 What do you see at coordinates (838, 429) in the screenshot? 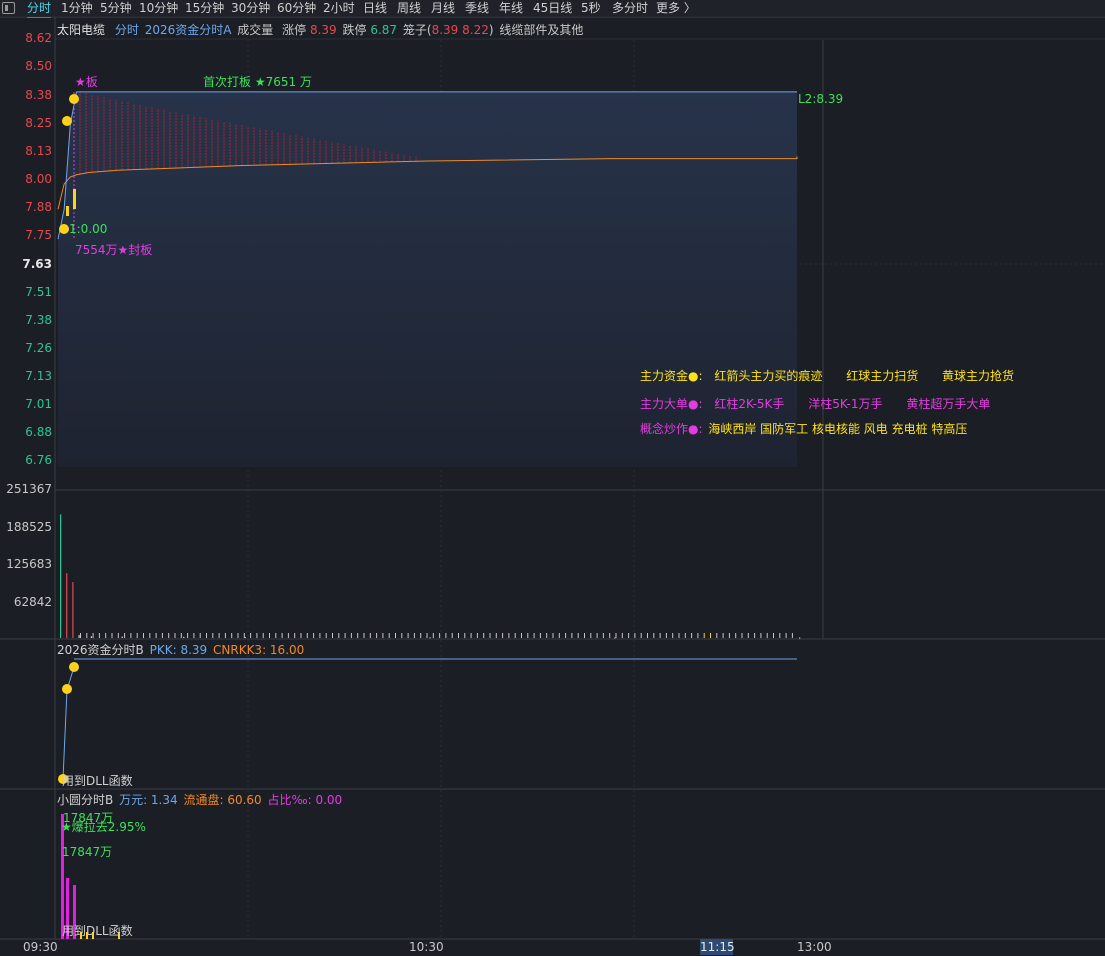
I see `legend-item: 海峡西岸 国防军工 核电核能 风电 充电桩 特高压` at bounding box center [838, 429].